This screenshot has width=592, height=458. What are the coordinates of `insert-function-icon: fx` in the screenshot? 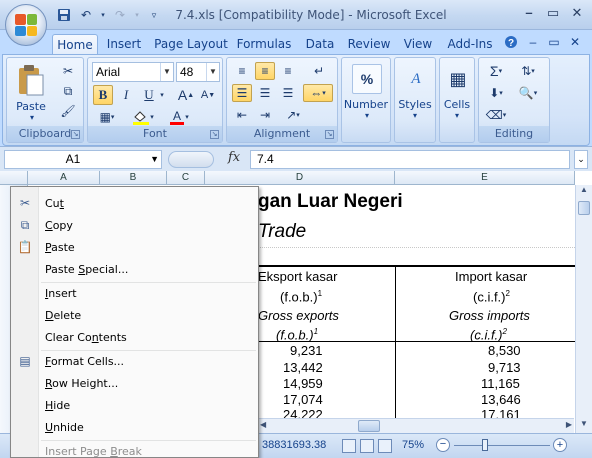 It's located at (234, 157).